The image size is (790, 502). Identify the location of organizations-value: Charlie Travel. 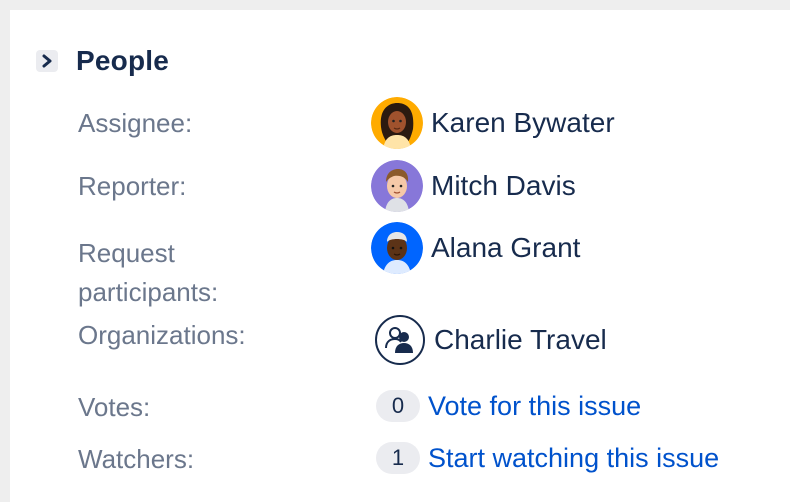
(490, 340).